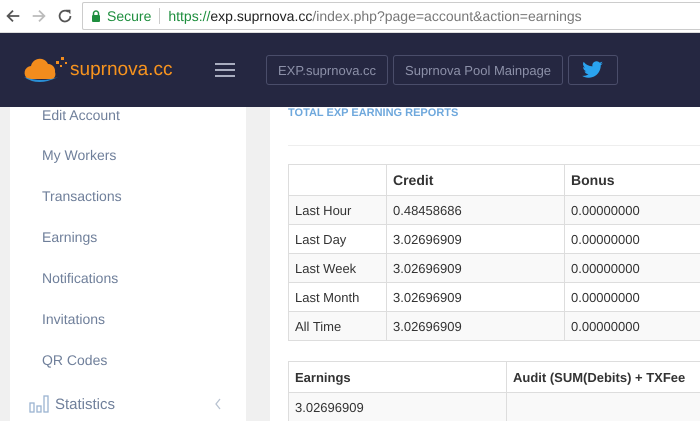 Image resolution: width=700 pixels, height=421 pixels. I want to click on sidebar-item: Invitations, so click(128, 331).